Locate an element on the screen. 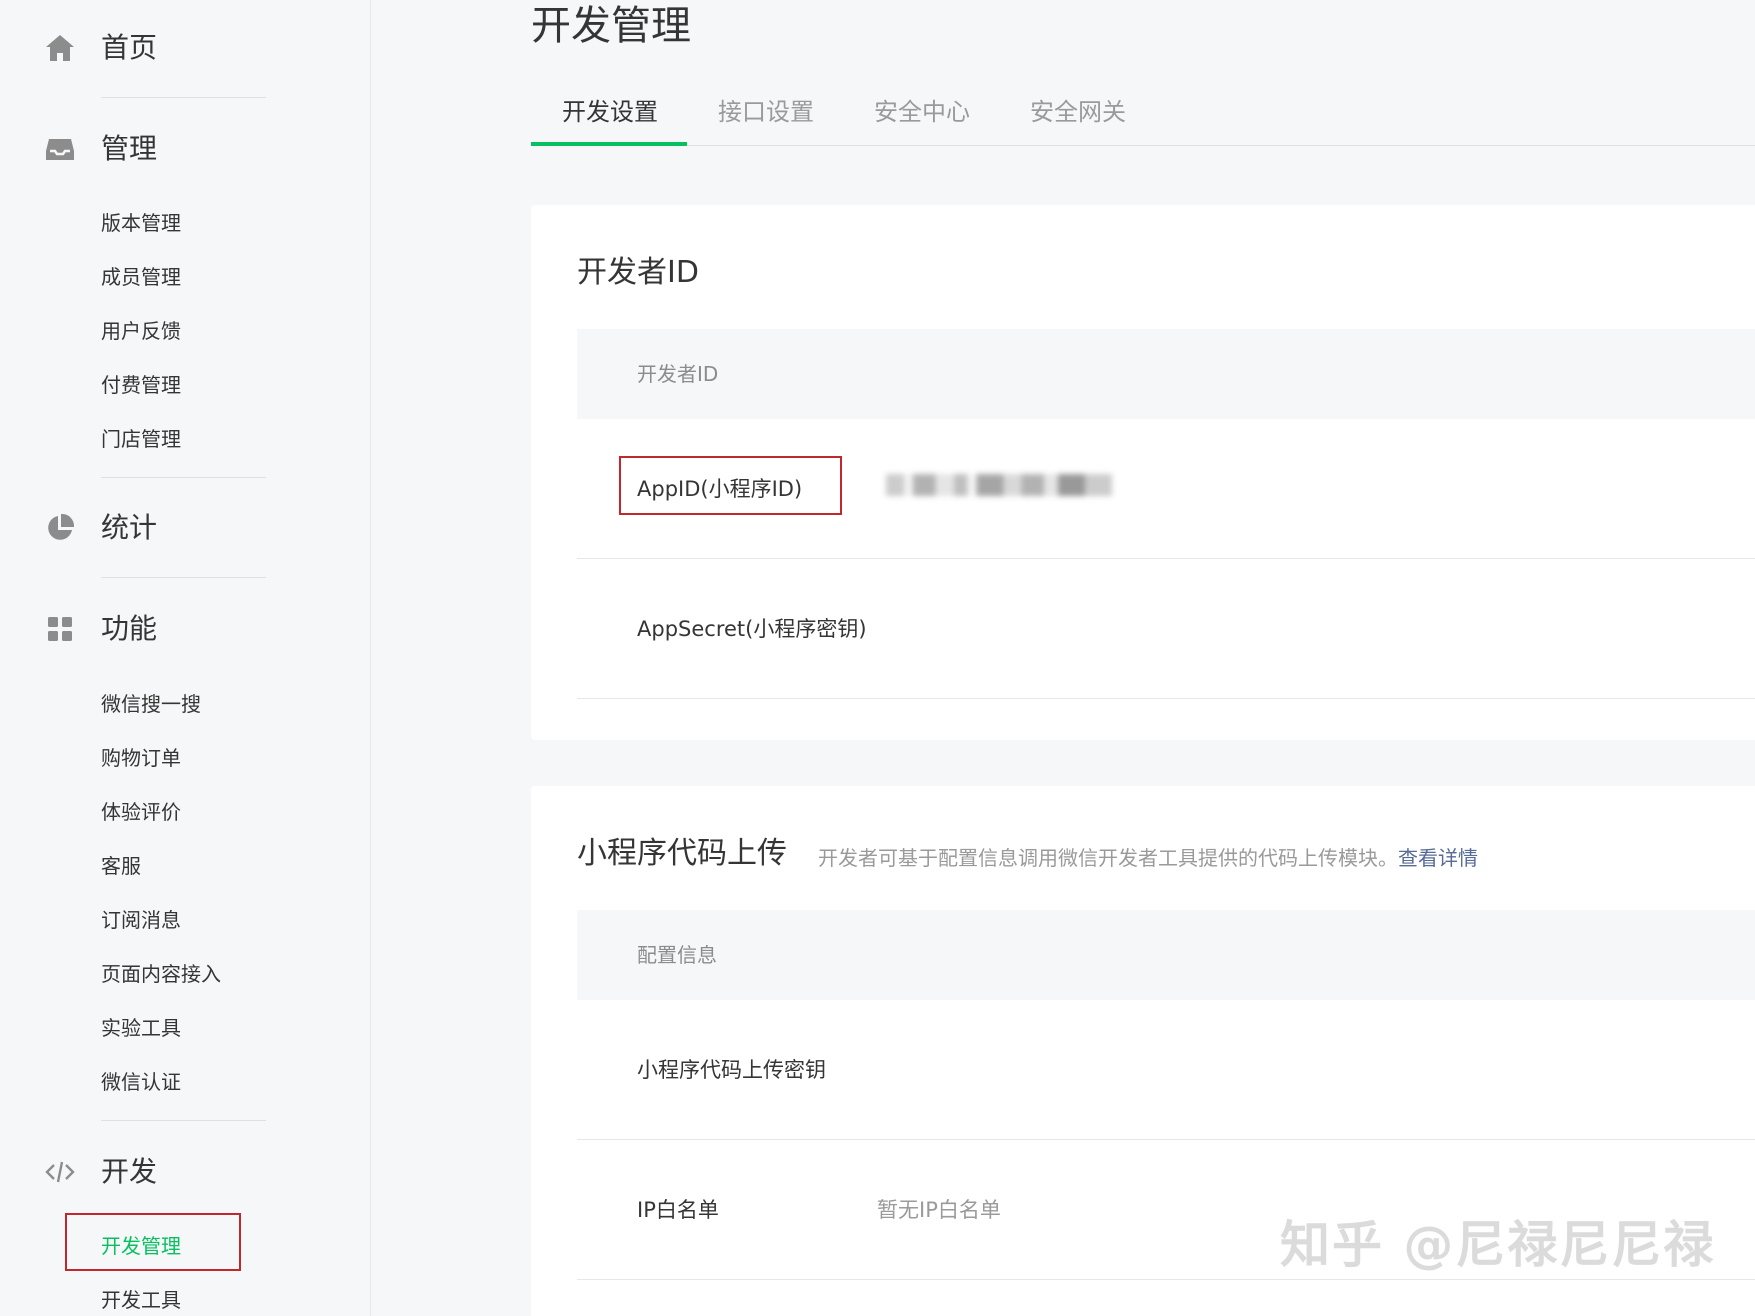 The width and height of the screenshot is (1755, 1316). sidebar-item-stores: 门店管理 is located at coordinates (211, 439).